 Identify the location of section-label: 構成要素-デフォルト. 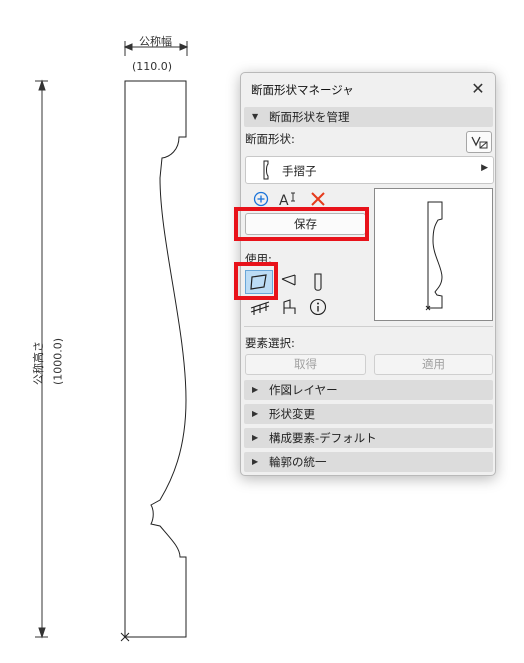
(323, 438).